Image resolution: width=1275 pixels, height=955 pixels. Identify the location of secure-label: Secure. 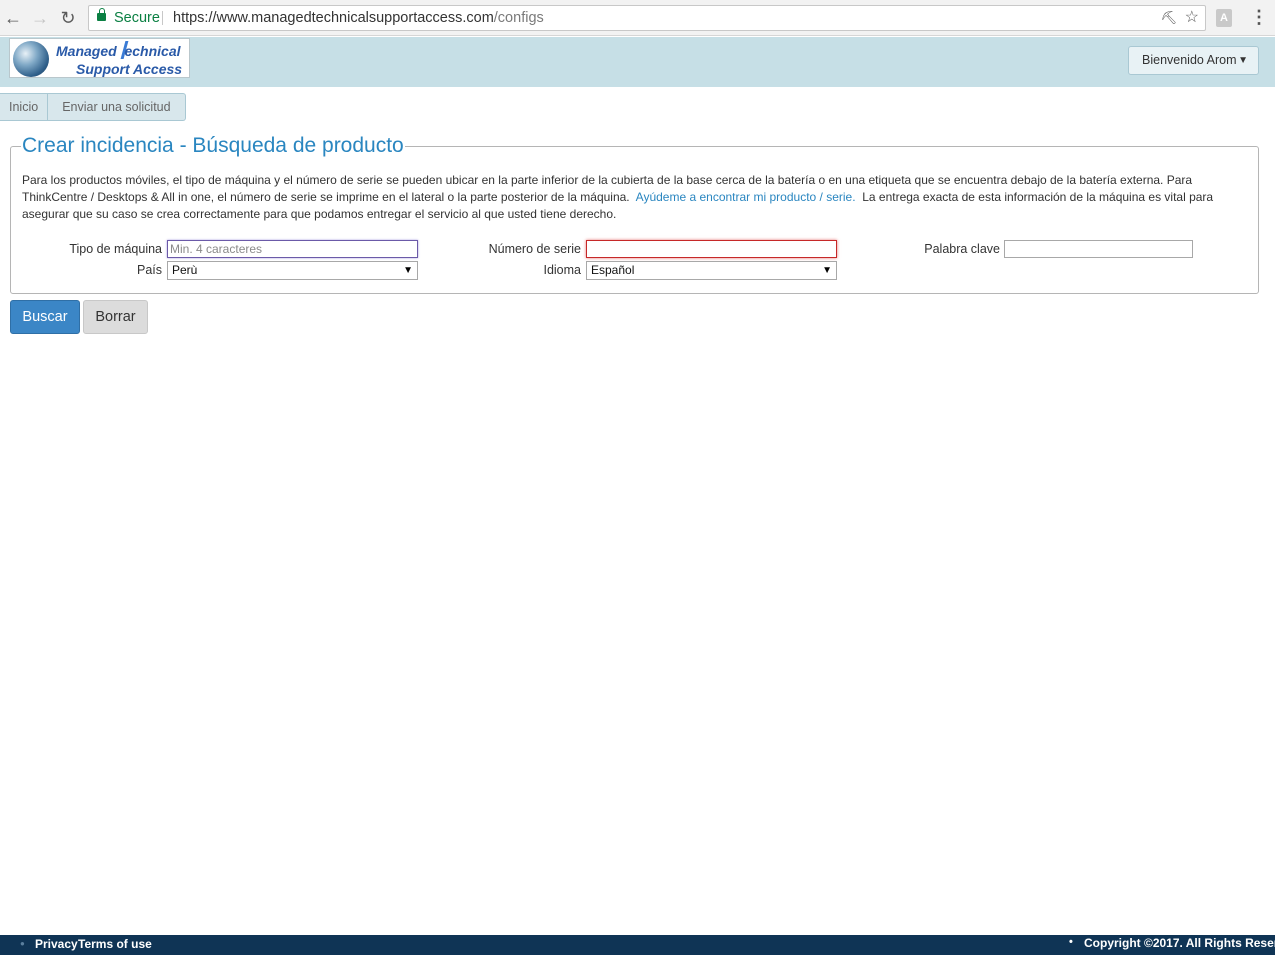
(137, 18).